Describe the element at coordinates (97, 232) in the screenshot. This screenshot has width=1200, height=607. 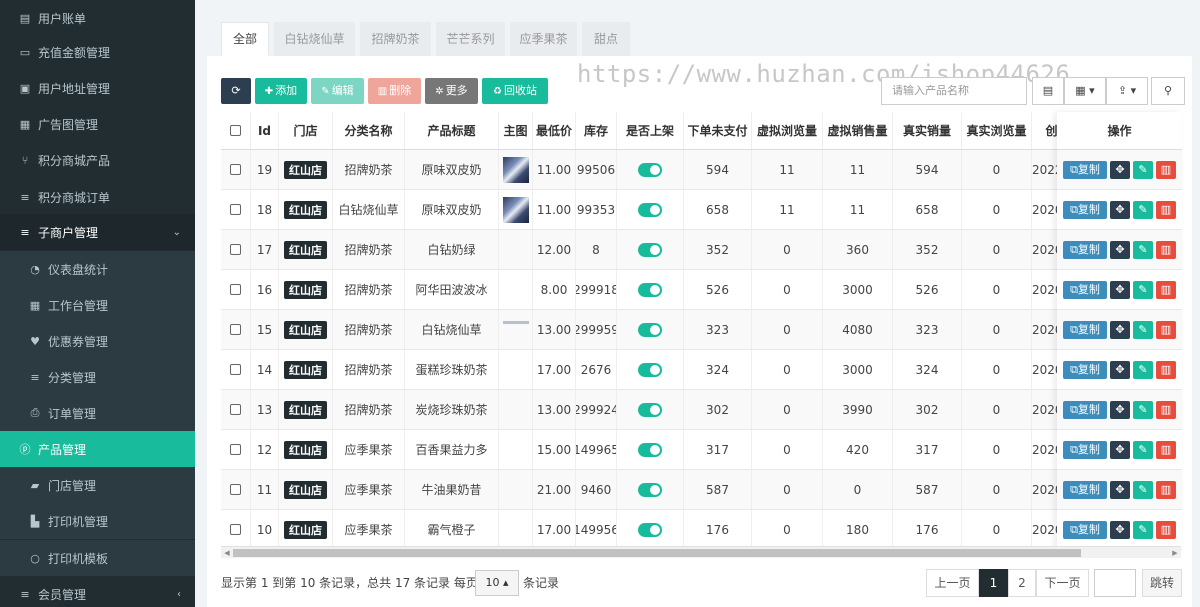
I see `sidebar-item: ≡ 子商户管理 ⌄` at that location.